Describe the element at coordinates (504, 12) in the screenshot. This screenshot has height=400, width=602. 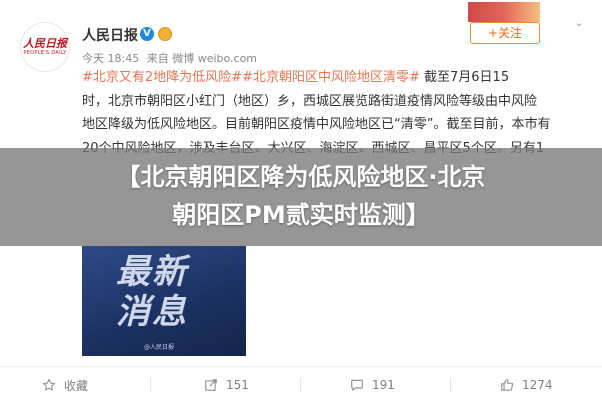
I see `decorative-flag-banner` at that location.